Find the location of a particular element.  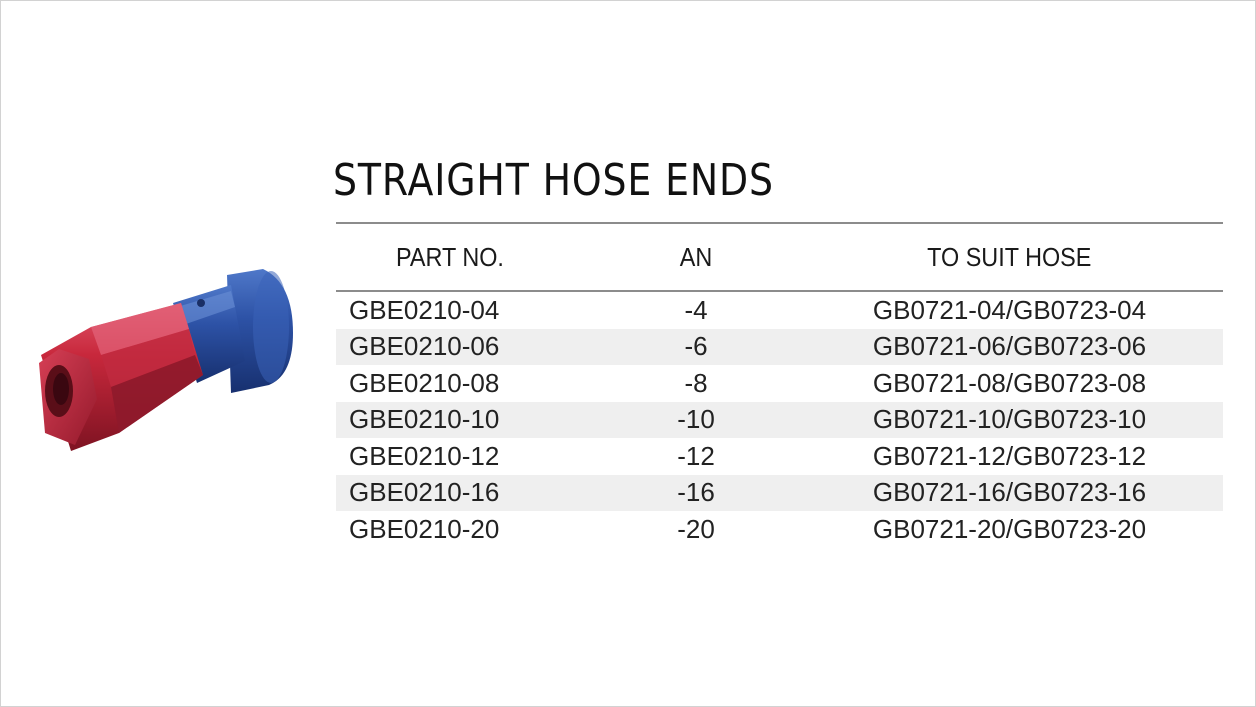

an-cell: -8 is located at coordinates (696, 382).